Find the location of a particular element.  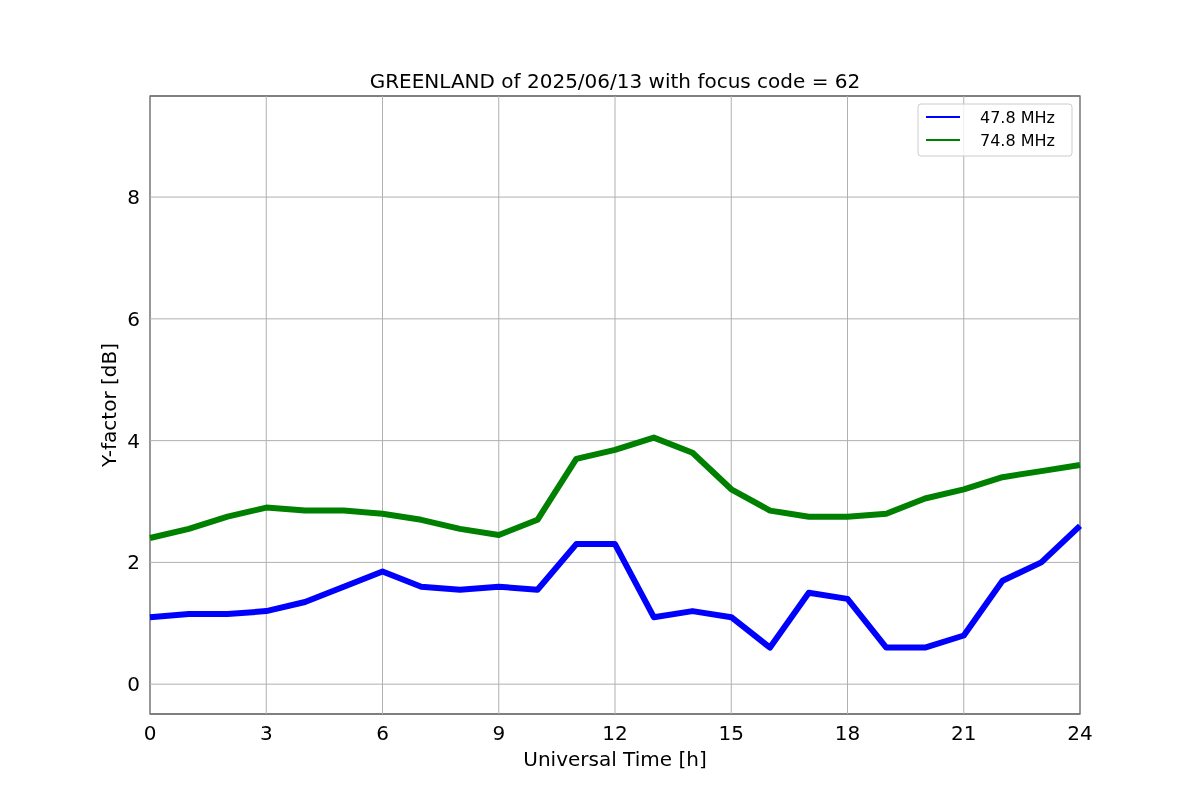

x-tick-label: 21 is located at coordinates (964, 733).